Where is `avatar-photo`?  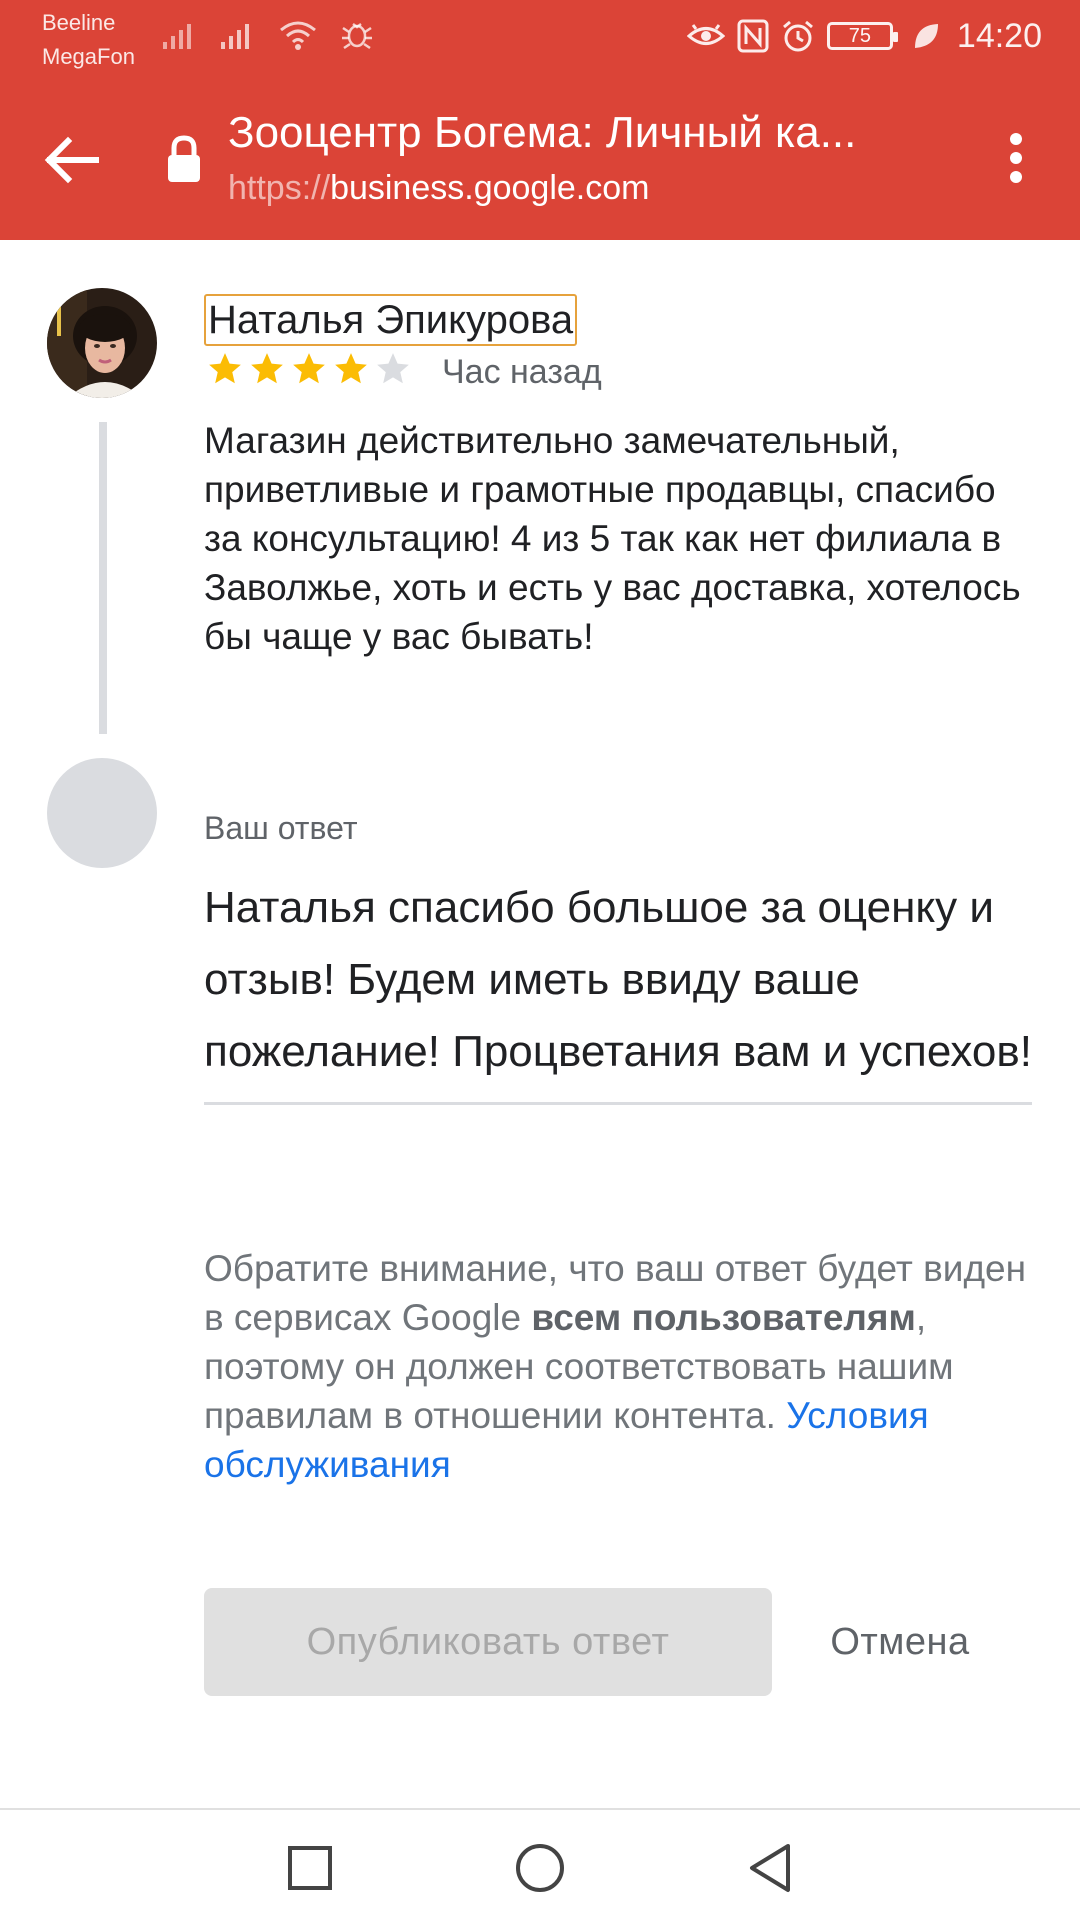
avatar-photo is located at coordinates (102, 343).